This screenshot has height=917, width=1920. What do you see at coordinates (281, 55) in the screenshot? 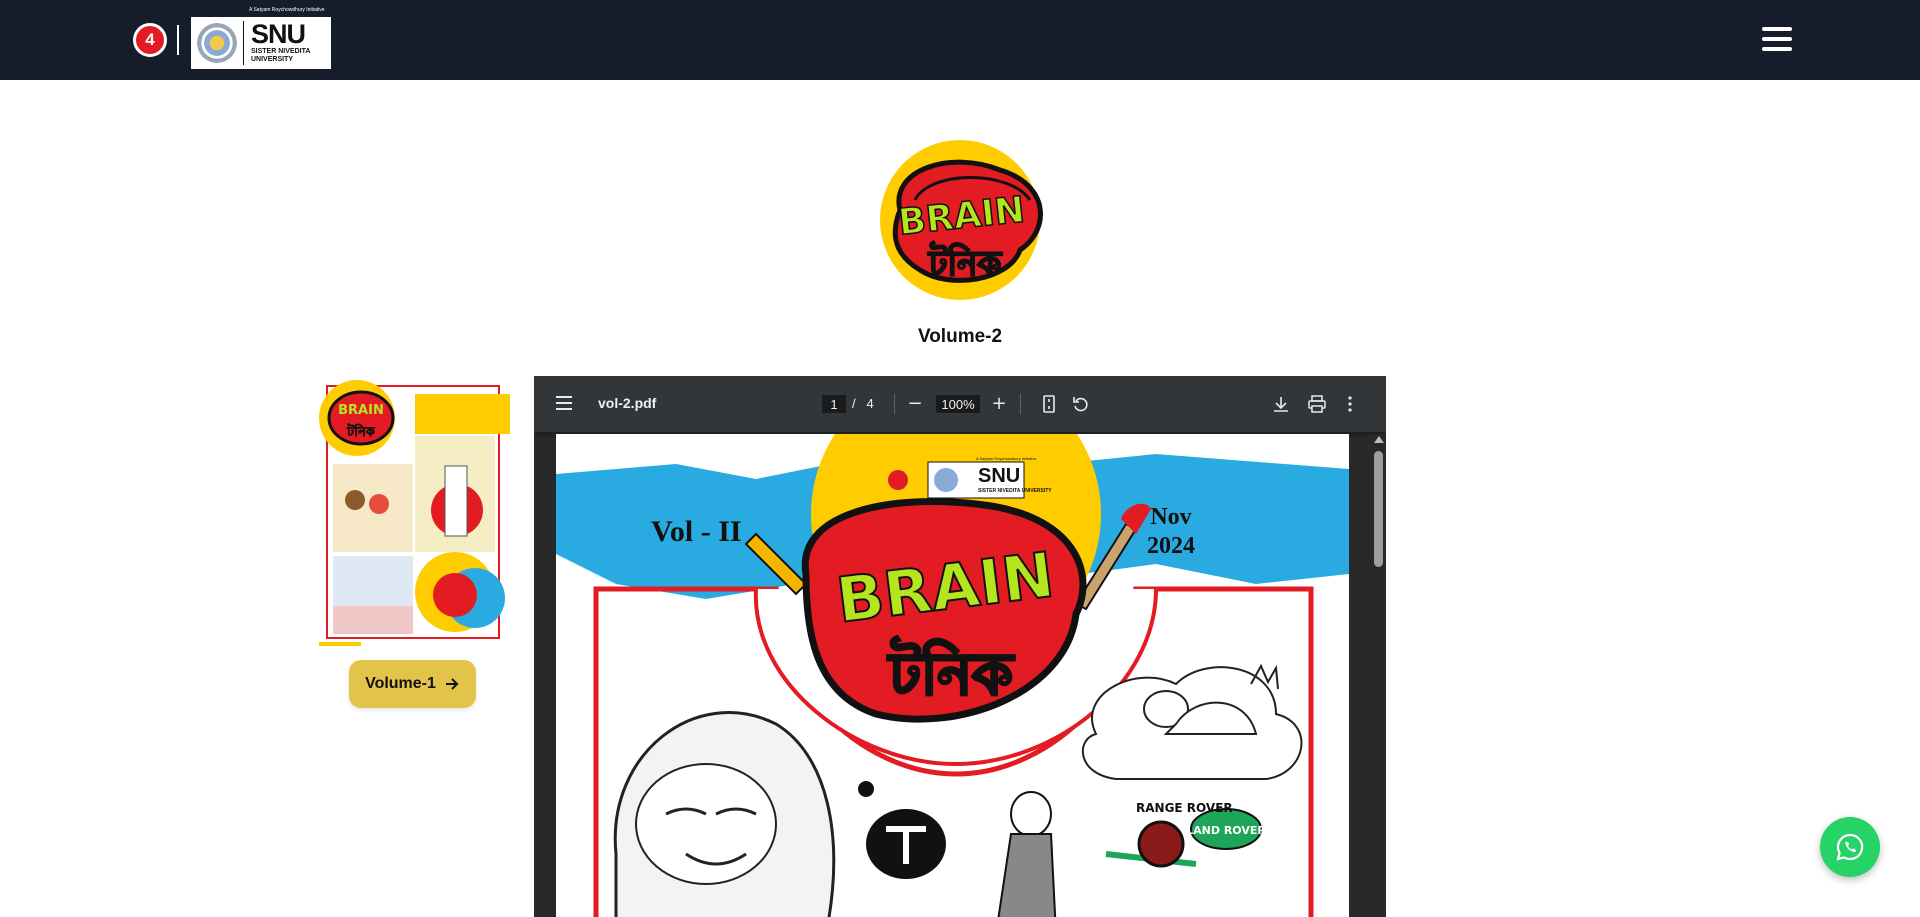
I see `snu-subtitle: SISTER NIVEDITA UNIVERSITY` at bounding box center [281, 55].